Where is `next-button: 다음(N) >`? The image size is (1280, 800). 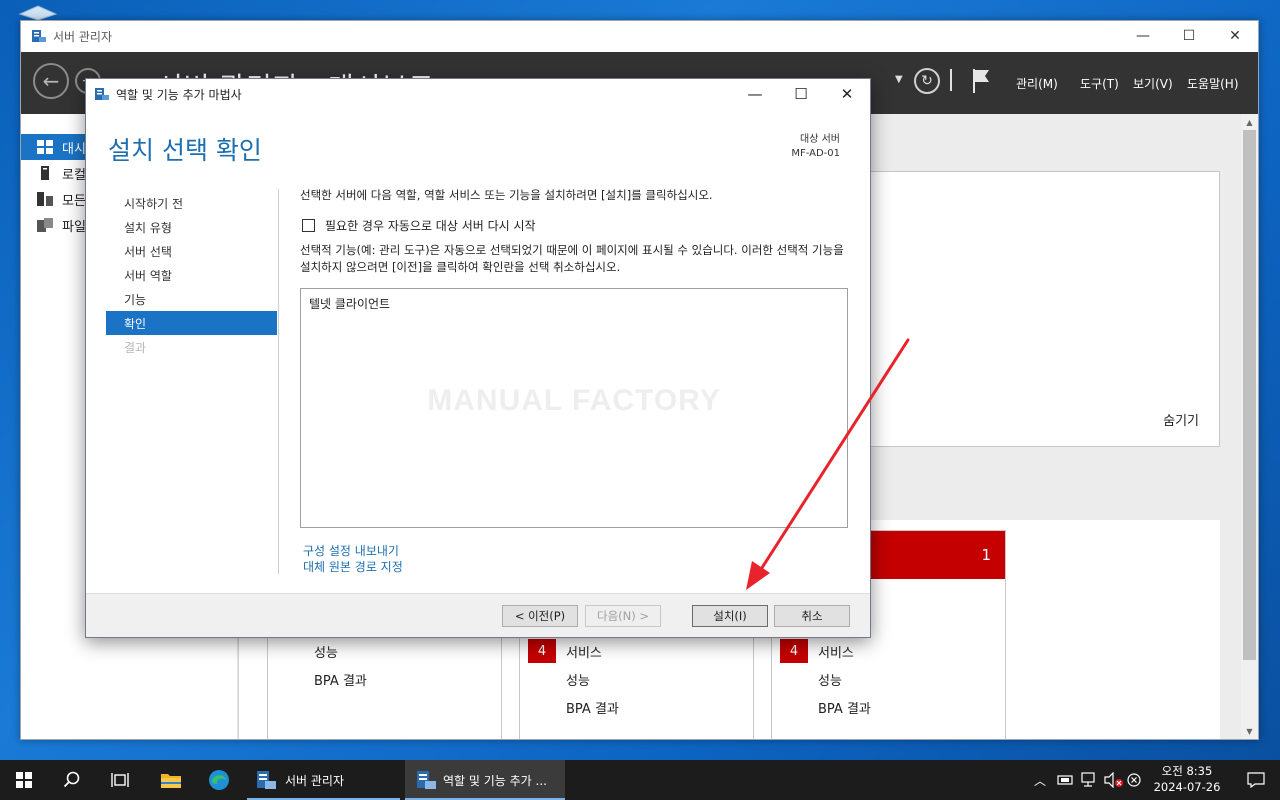 next-button: 다음(N) > is located at coordinates (623, 616).